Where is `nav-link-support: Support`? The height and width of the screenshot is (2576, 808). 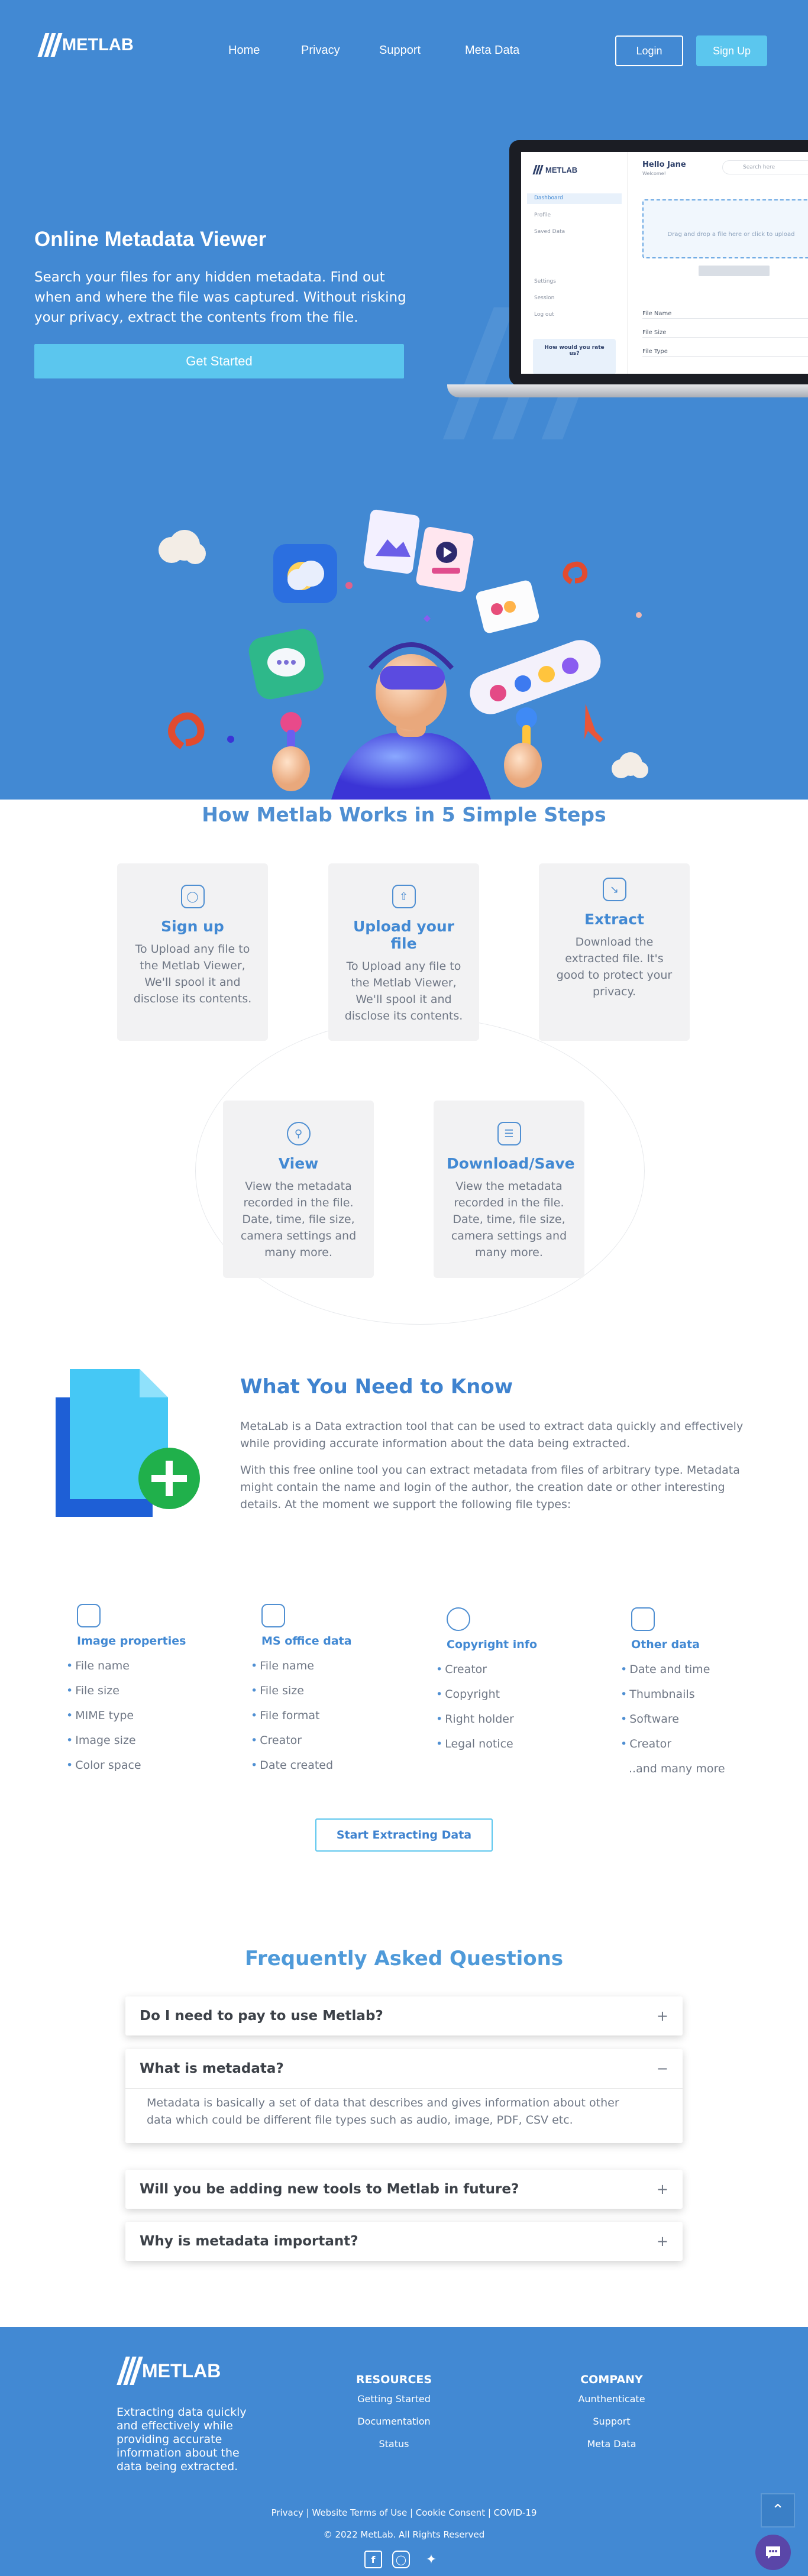 nav-link-support: Support is located at coordinates (400, 51).